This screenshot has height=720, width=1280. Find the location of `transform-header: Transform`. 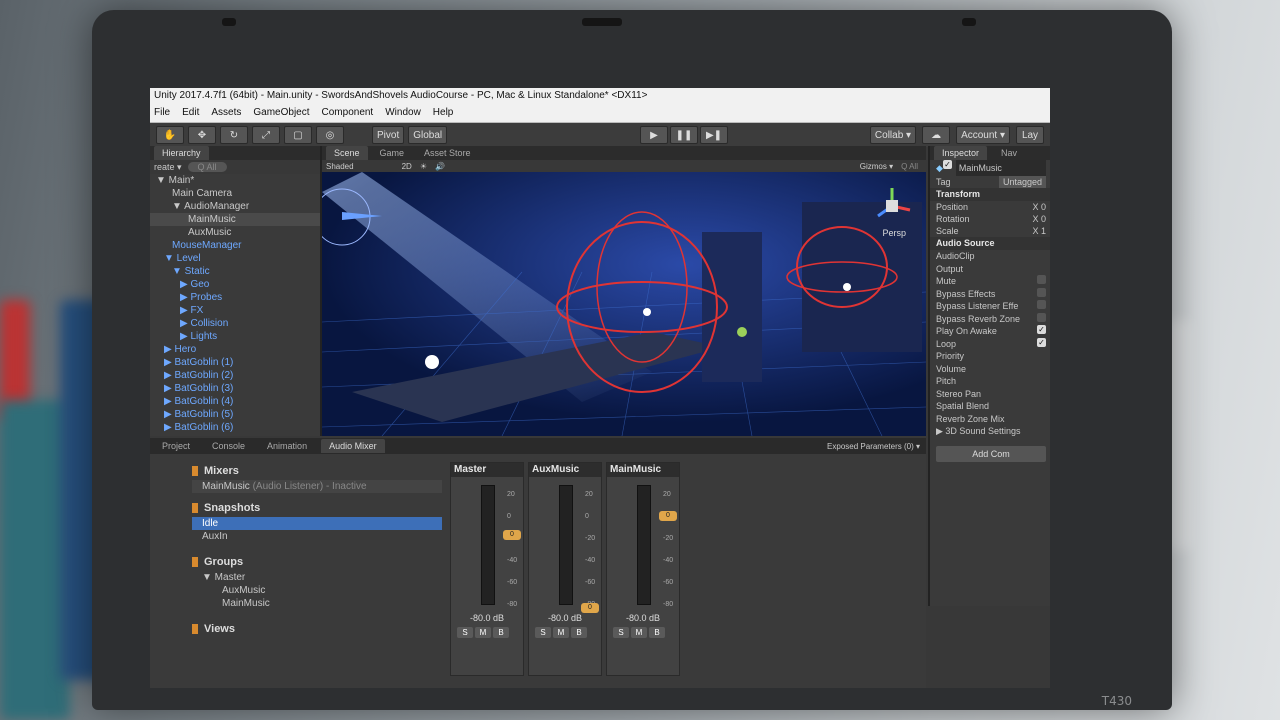

transform-header: Transform is located at coordinates (990, 194).